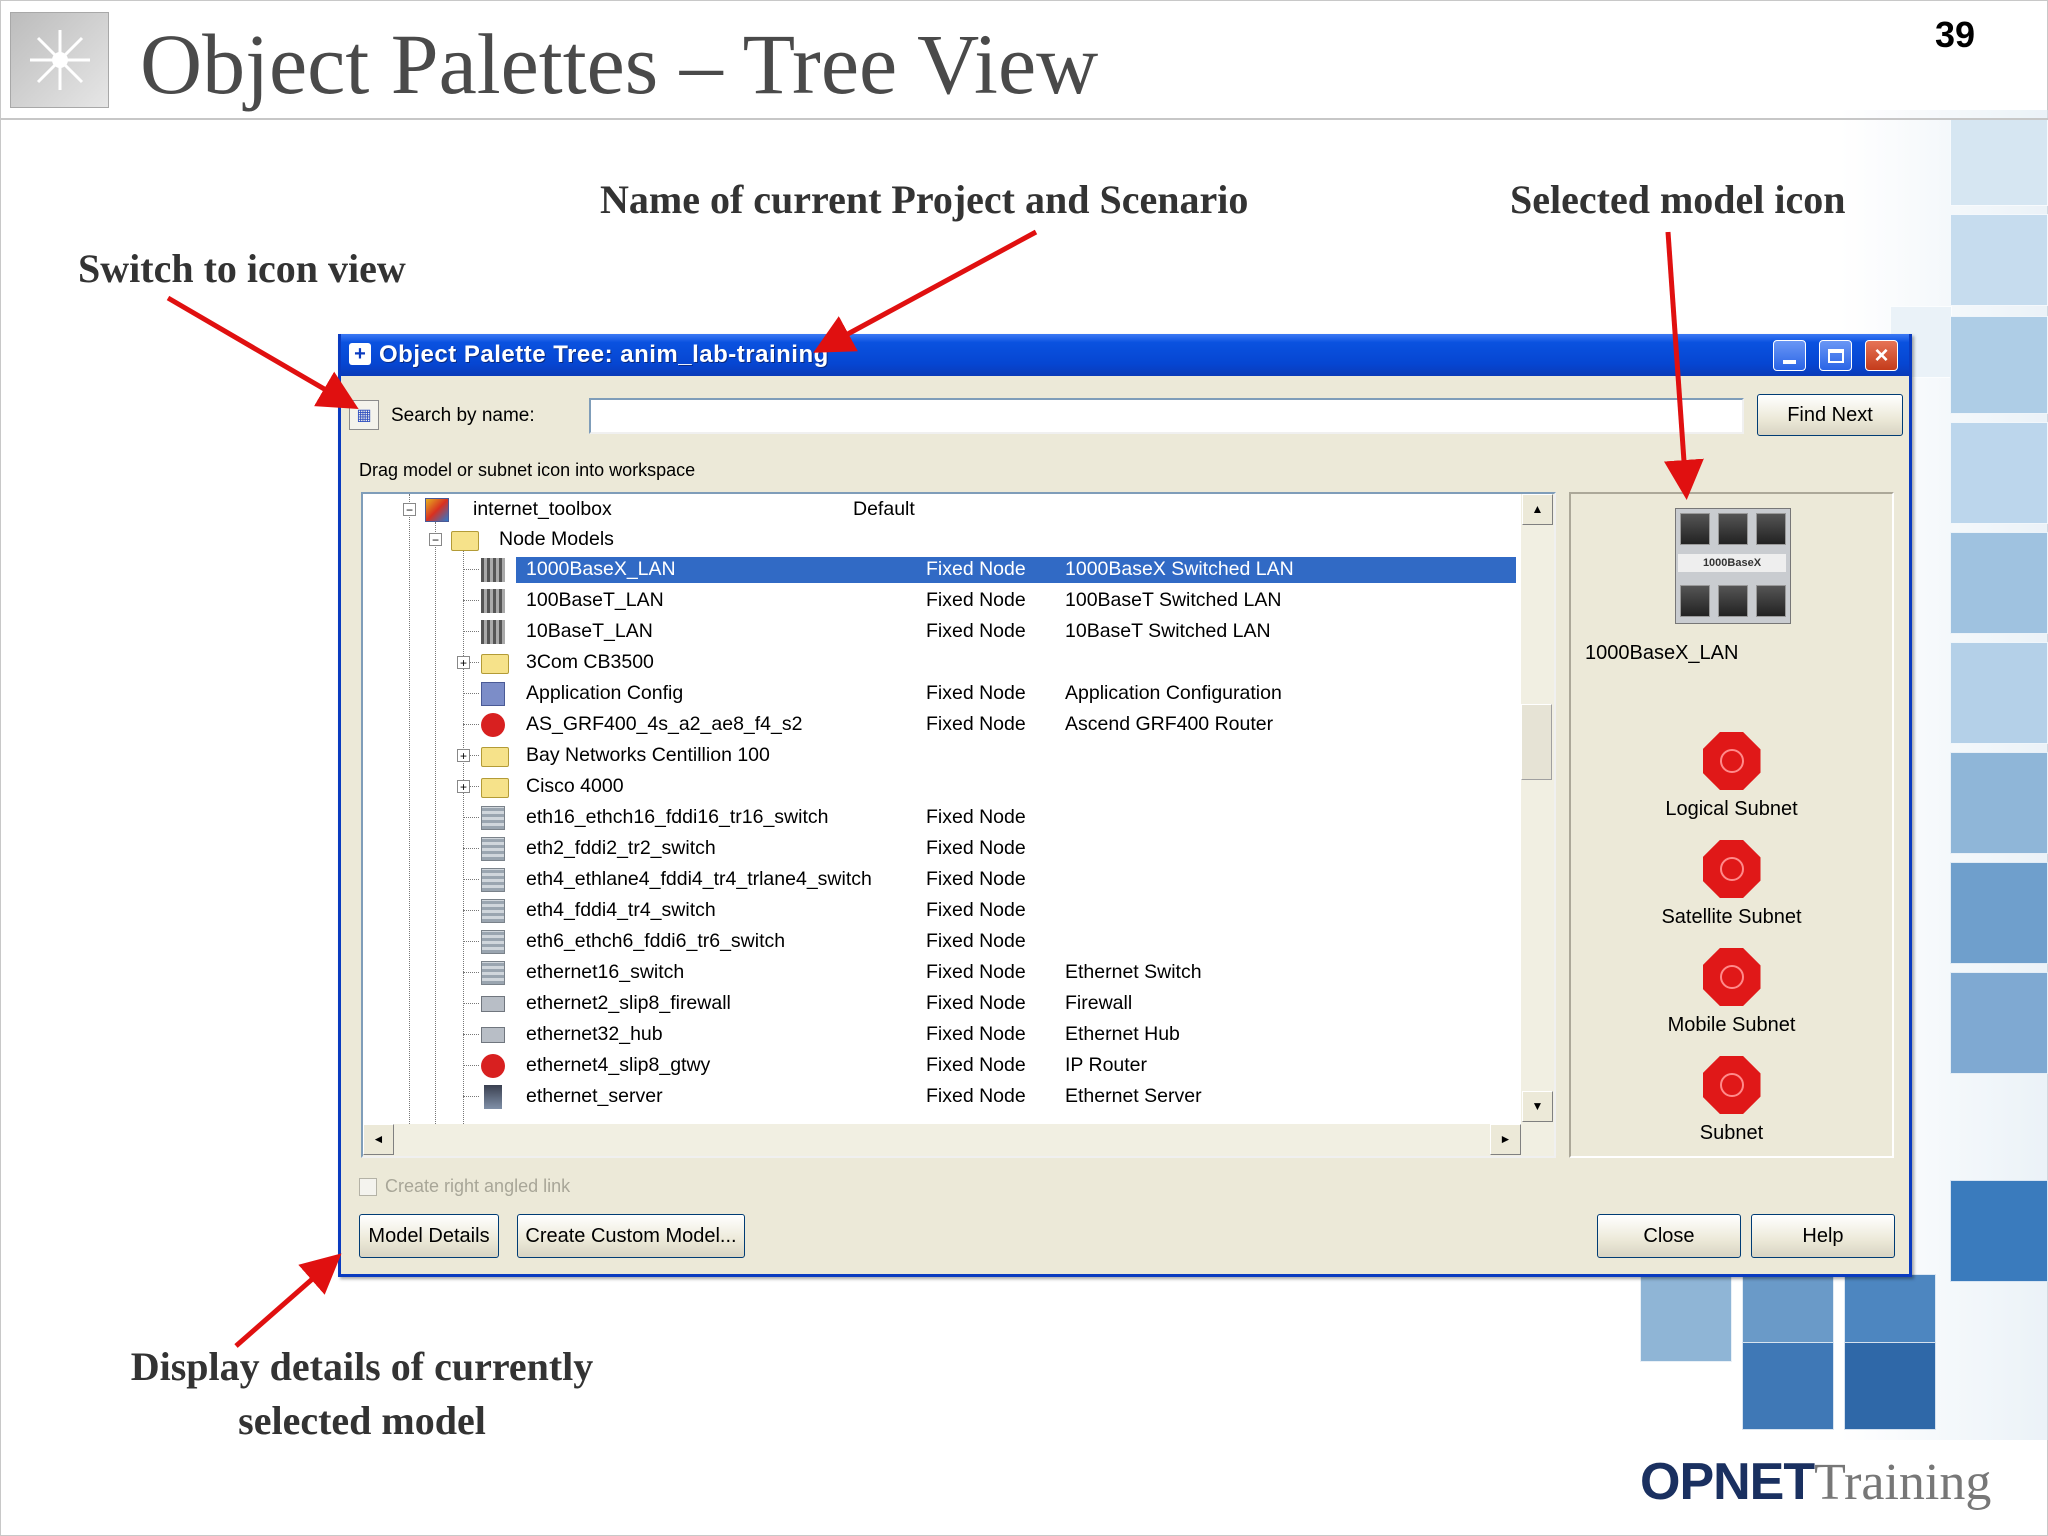  What do you see at coordinates (1731, 884) in the screenshot?
I see `satellite-subnet-item: Satellite Subnet` at bounding box center [1731, 884].